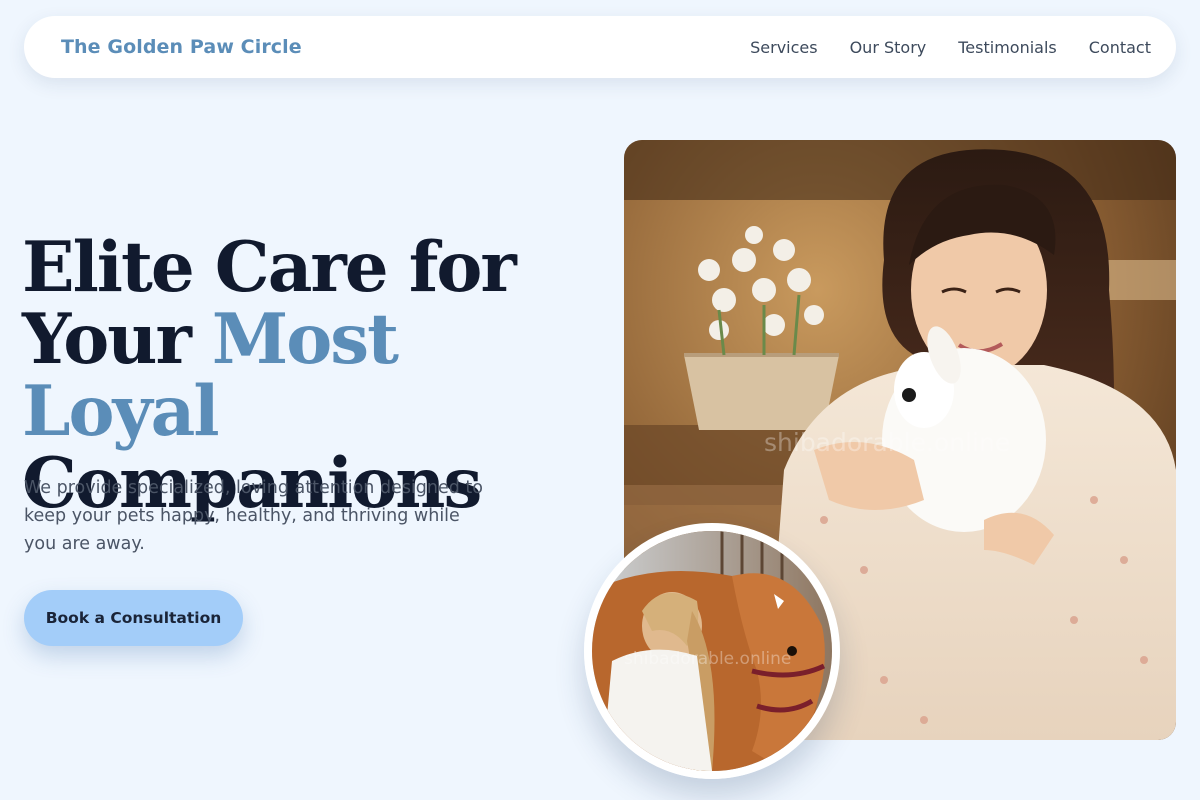 This screenshot has height=800, width=1200. I want to click on woman-with-horse-illustration, so click(712, 651).